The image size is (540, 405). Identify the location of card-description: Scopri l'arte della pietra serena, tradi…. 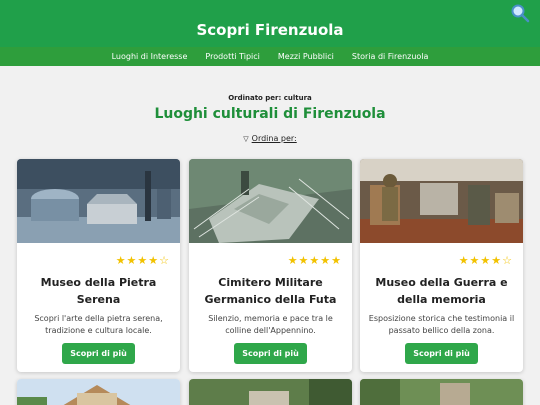
(98, 324).